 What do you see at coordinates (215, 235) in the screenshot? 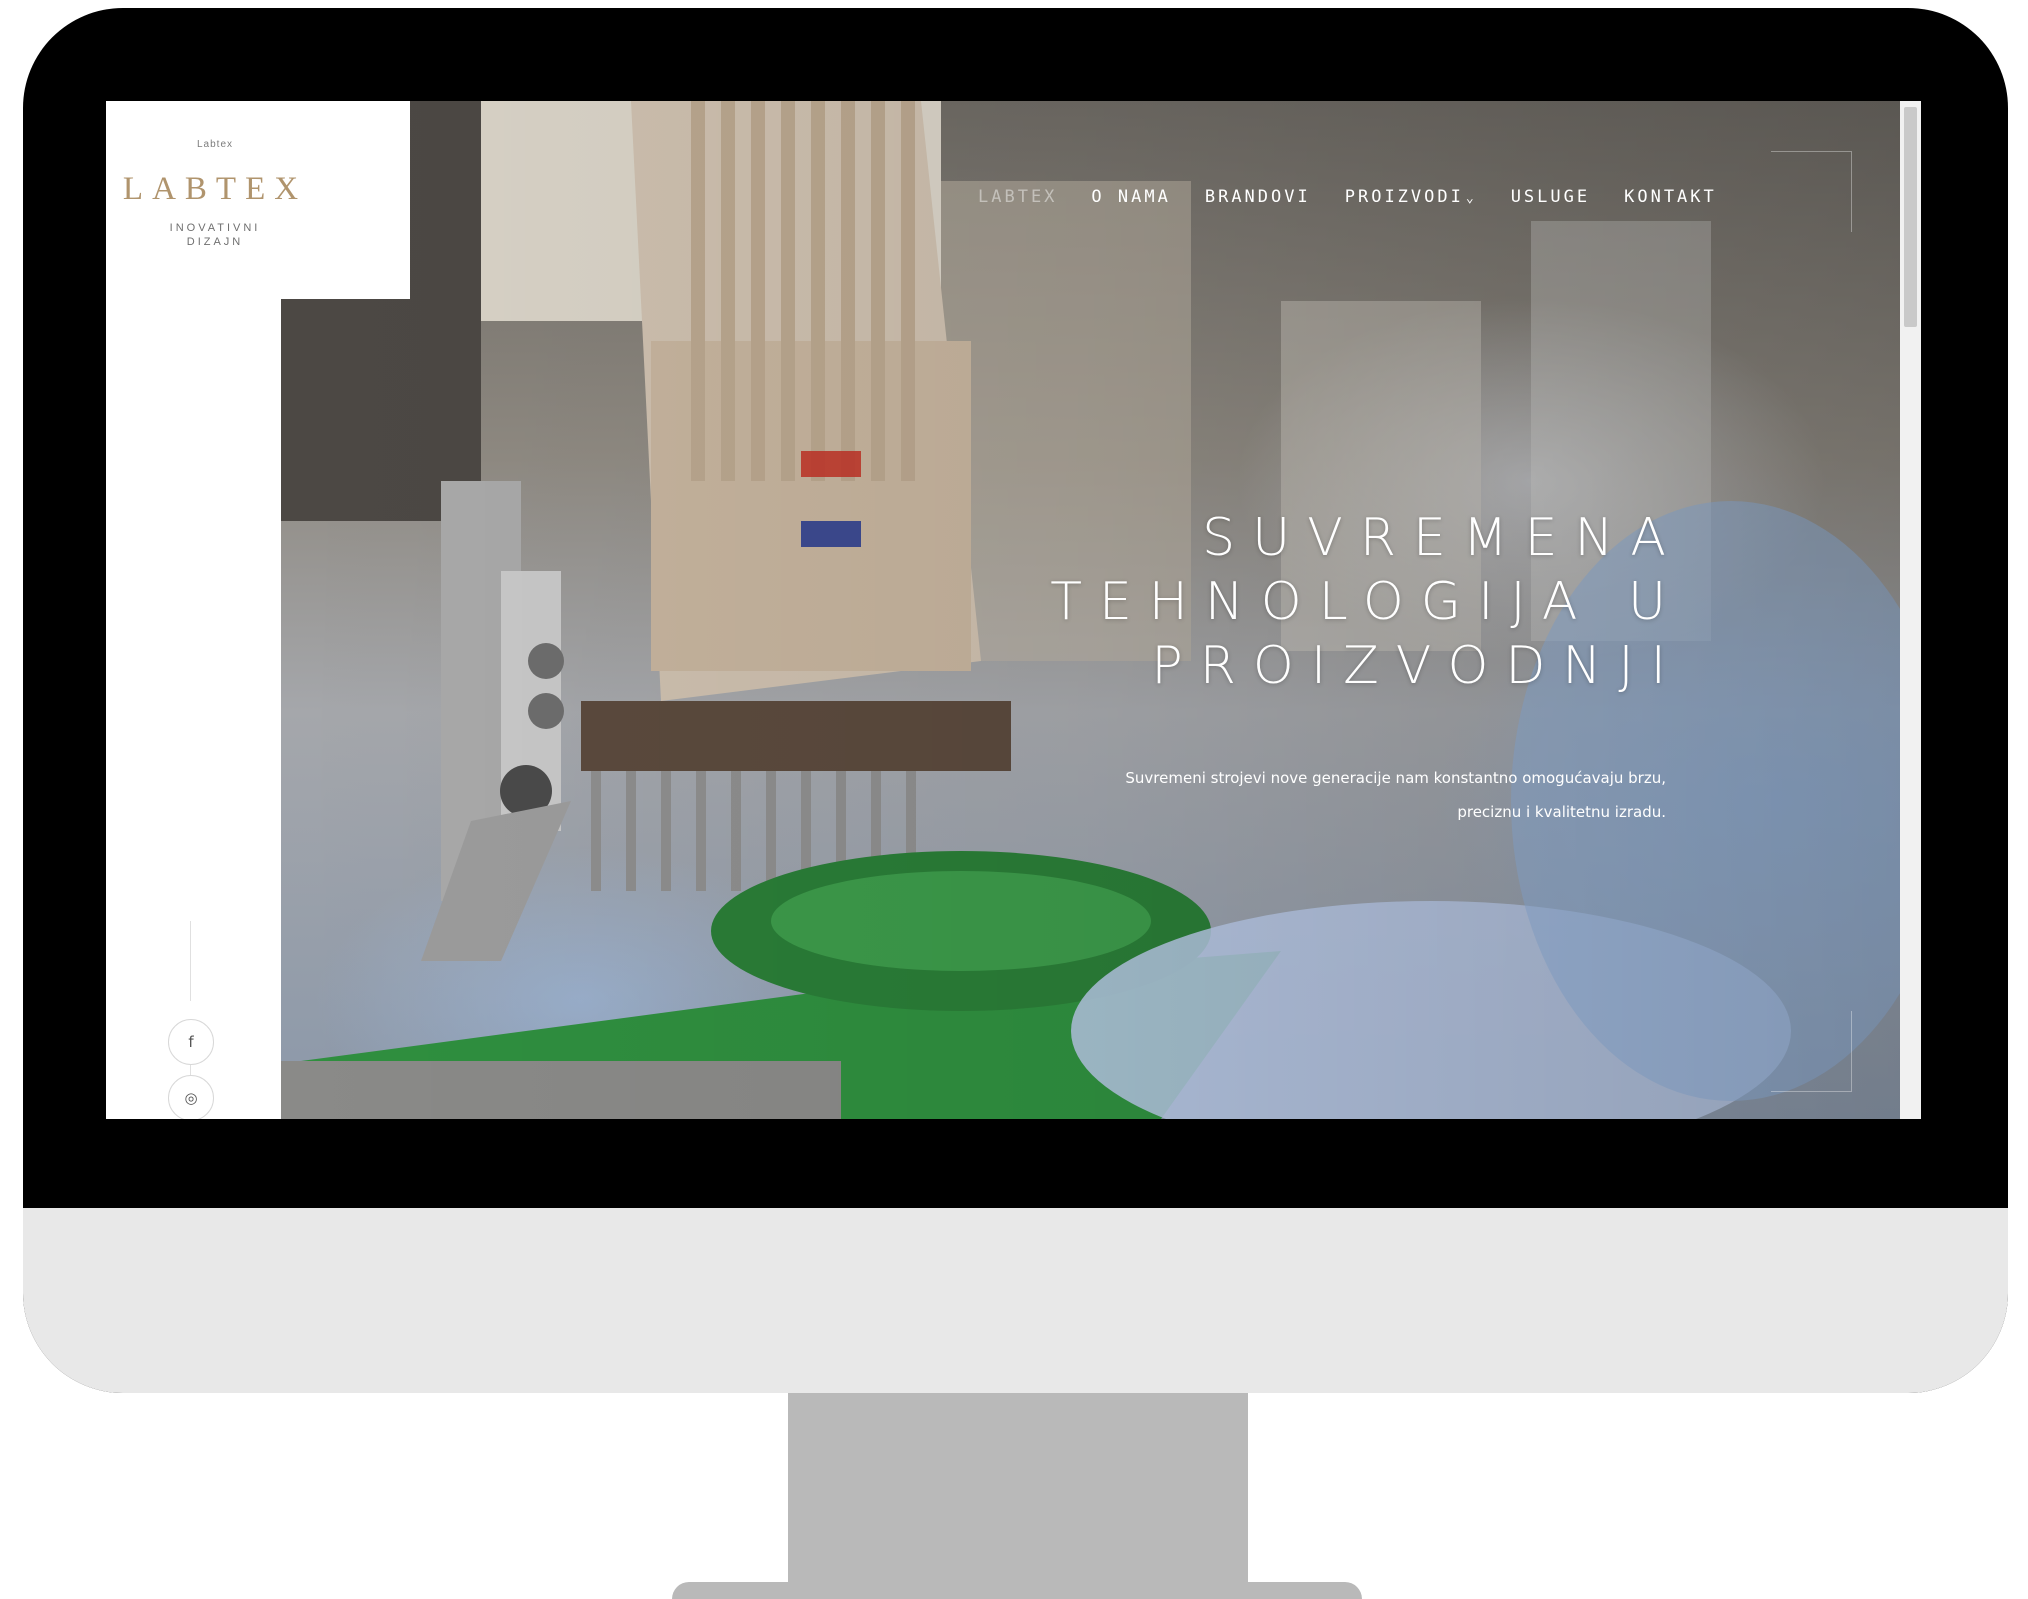
I see `logo-tagline: INOVATIVNI DIZAJN` at bounding box center [215, 235].